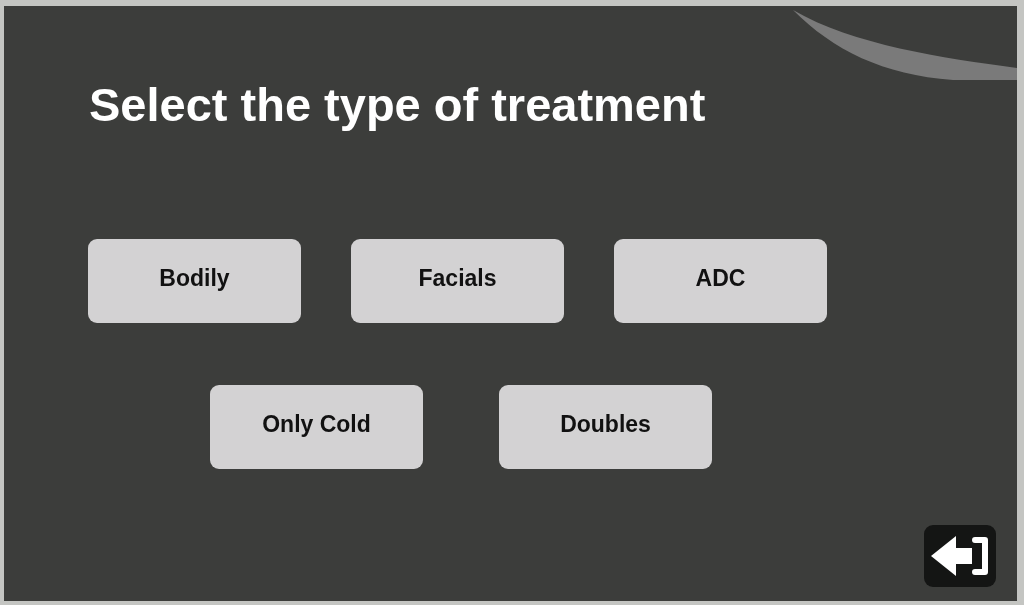 The height and width of the screenshot is (605, 1024). What do you see at coordinates (397, 105) in the screenshot?
I see `screen-title: Select the type of treatment` at bounding box center [397, 105].